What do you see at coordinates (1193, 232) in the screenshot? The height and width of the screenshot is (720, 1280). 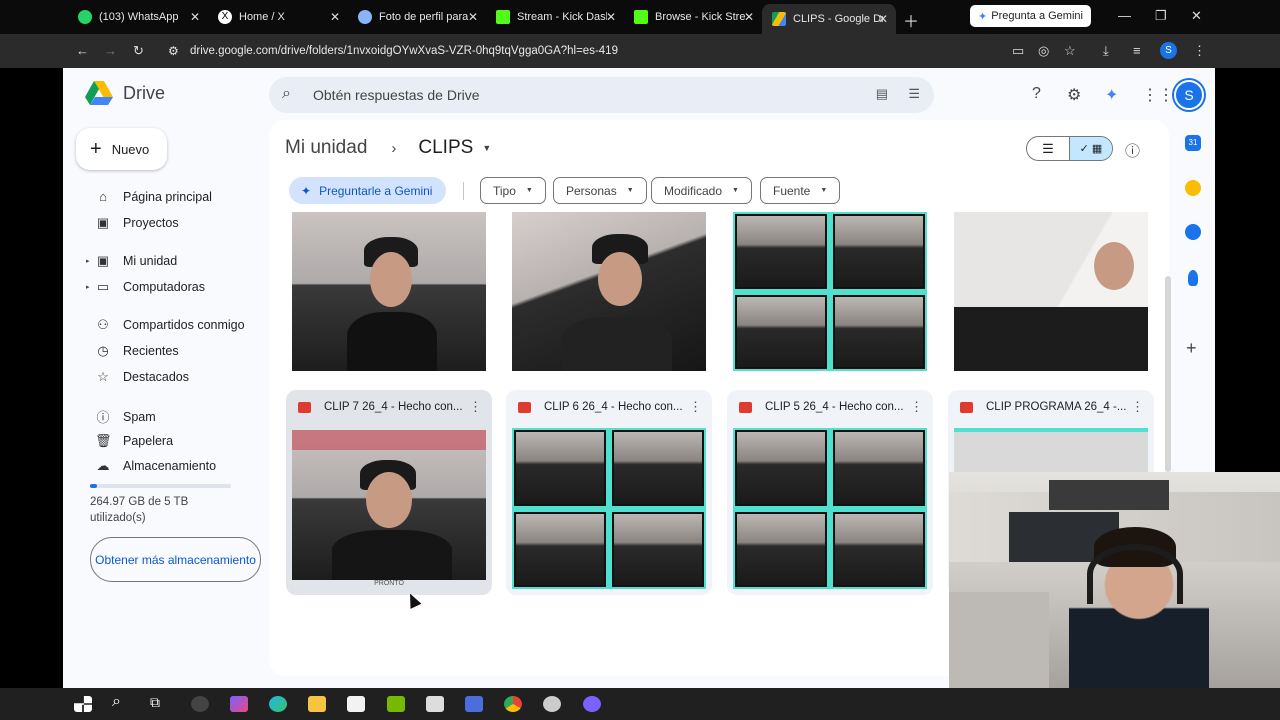 I see `tasks-icon` at bounding box center [1193, 232].